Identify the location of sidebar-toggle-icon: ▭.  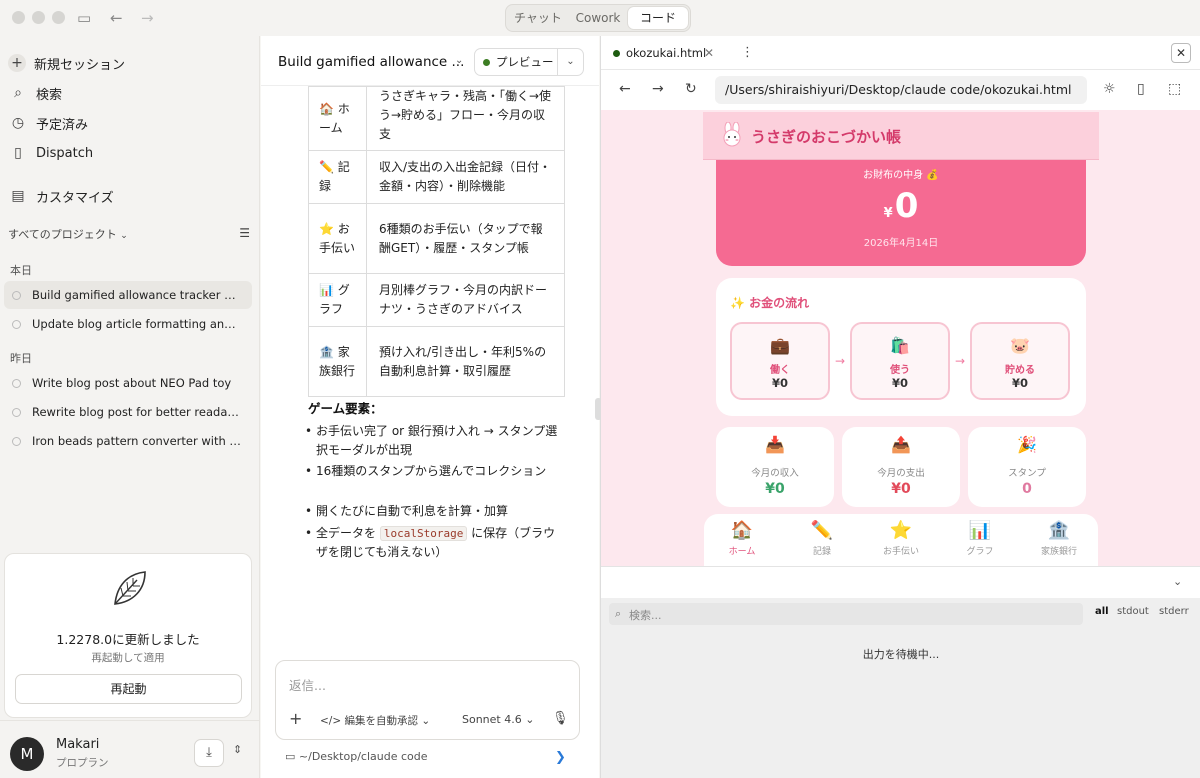
(84, 18).